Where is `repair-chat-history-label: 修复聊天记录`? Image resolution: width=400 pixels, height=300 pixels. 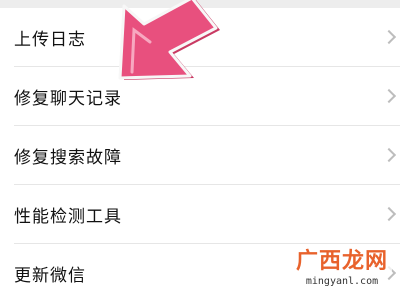 repair-chat-history-label: 修复聊天记录 is located at coordinates (68, 99).